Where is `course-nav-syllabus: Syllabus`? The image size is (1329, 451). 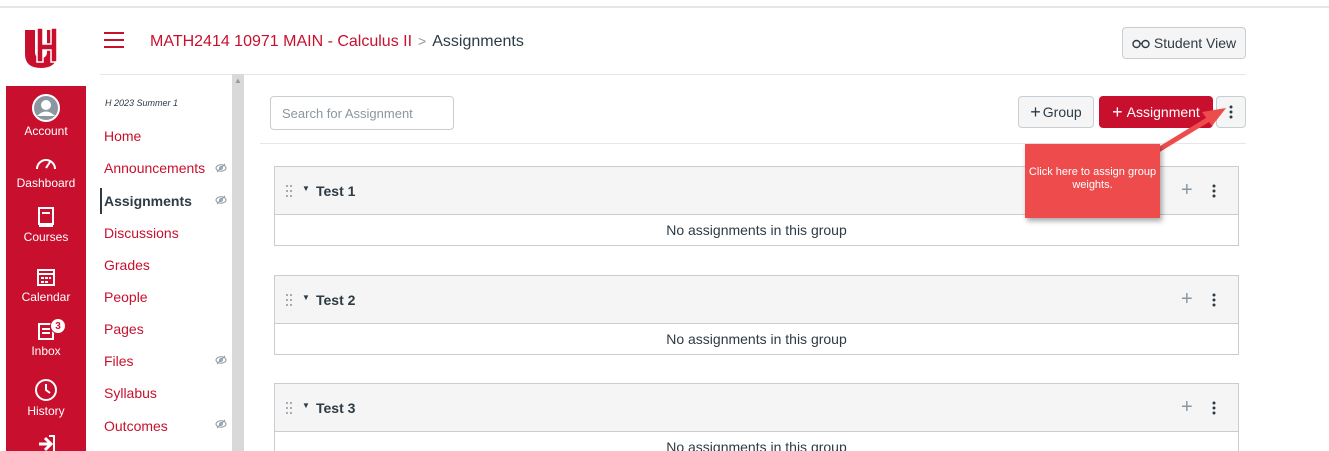 course-nav-syllabus: Syllabus is located at coordinates (130, 393).